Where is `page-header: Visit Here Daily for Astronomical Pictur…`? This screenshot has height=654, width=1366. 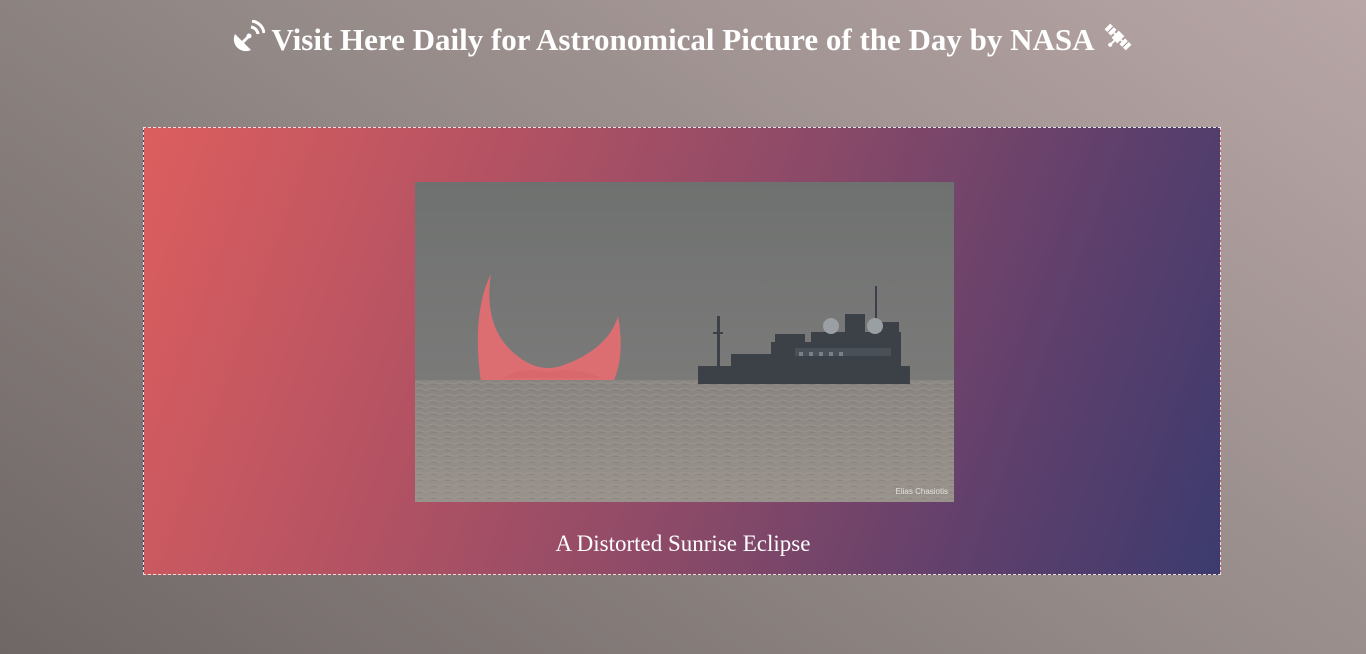 page-header: Visit Here Daily for Astronomical Pictur… is located at coordinates (683, 40).